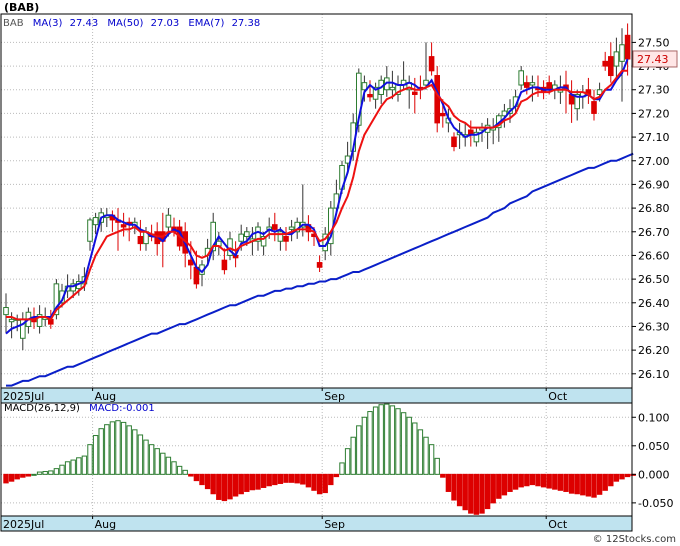 This screenshot has height=546, width=680. Describe the element at coordinates (654, 113) in the screenshot. I see `price-tick-label: 27.20` at that location.